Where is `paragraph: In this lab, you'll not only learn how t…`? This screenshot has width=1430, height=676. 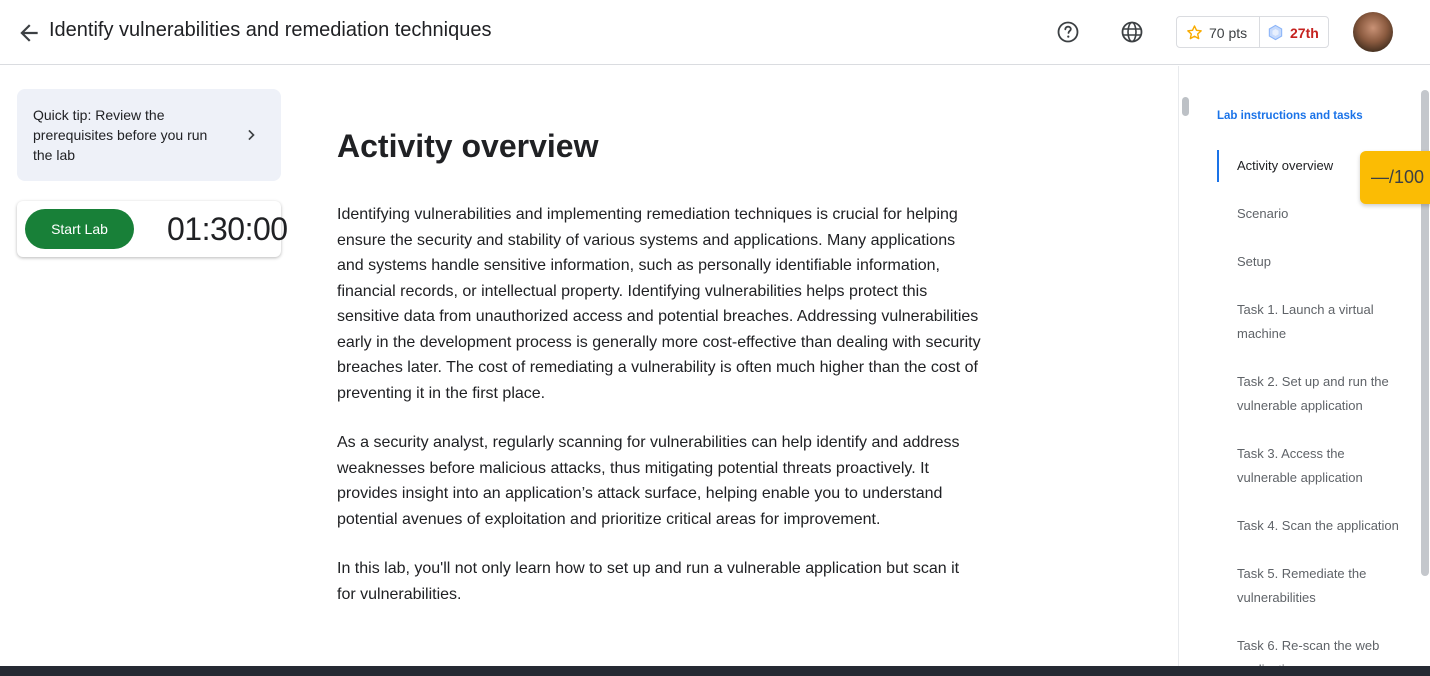
paragraph: In this lab, you'll not only learn how t… is located at coordinates (648, 581).